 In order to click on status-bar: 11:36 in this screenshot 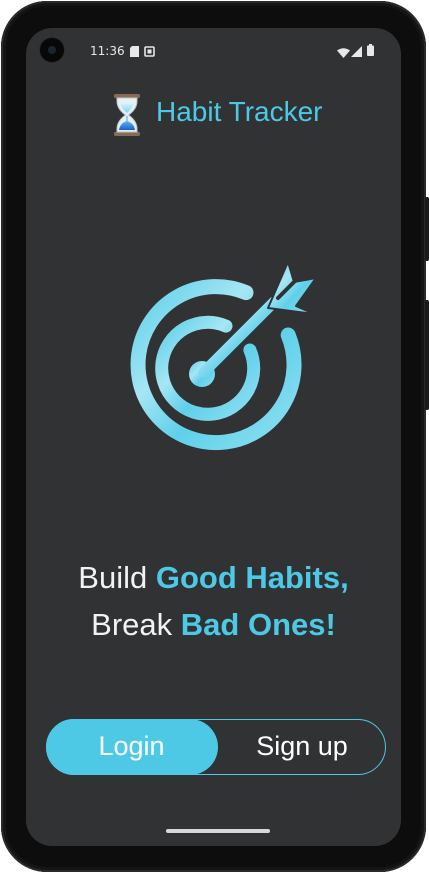, I will do `click(213, 50)`.